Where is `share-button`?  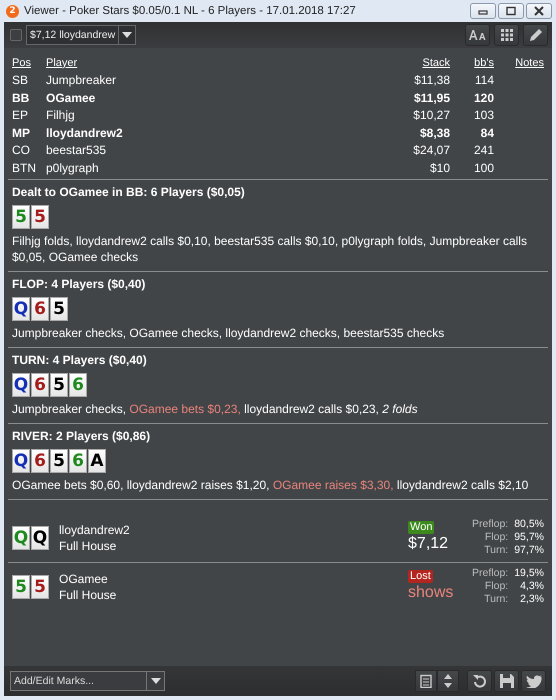
share-button is located at coordinates (533, 681).